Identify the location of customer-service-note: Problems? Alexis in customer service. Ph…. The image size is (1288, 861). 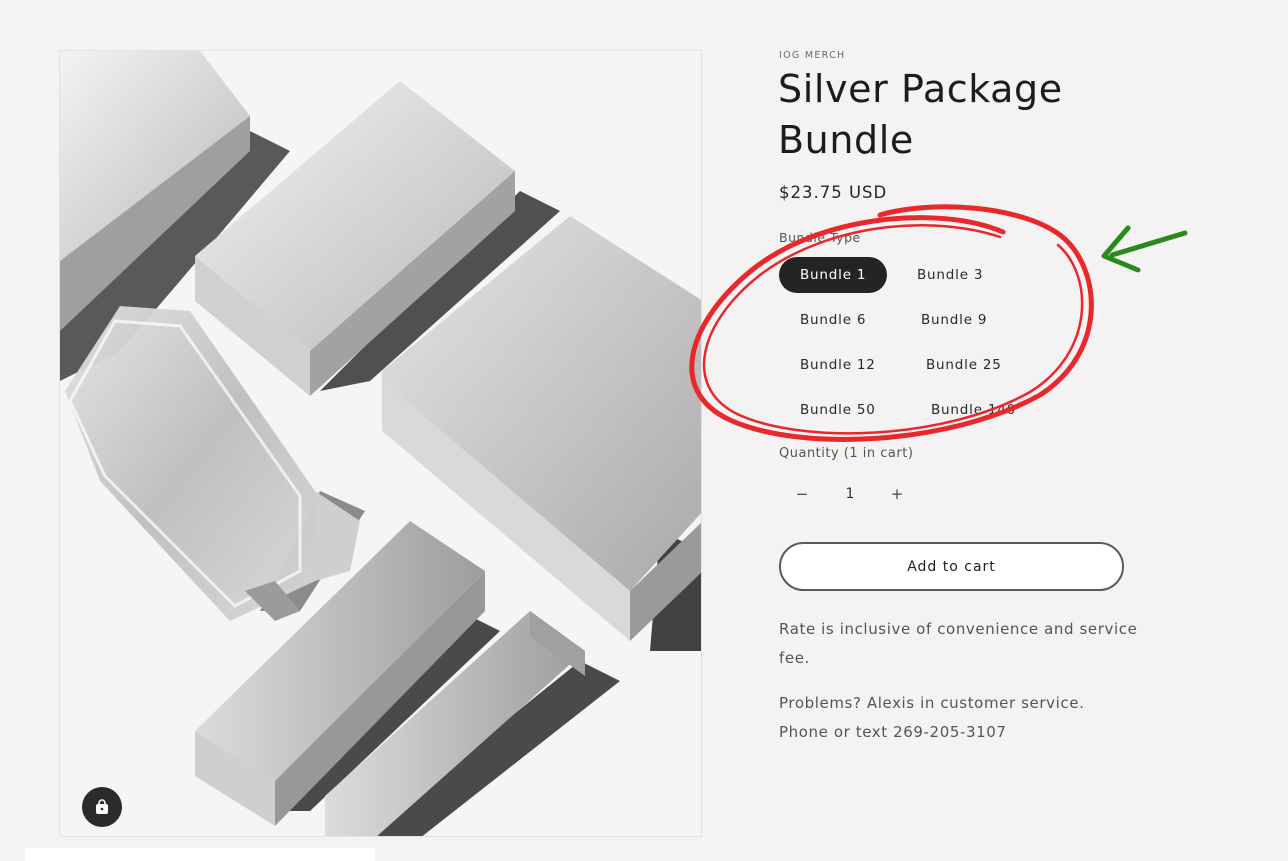
(932, 717).